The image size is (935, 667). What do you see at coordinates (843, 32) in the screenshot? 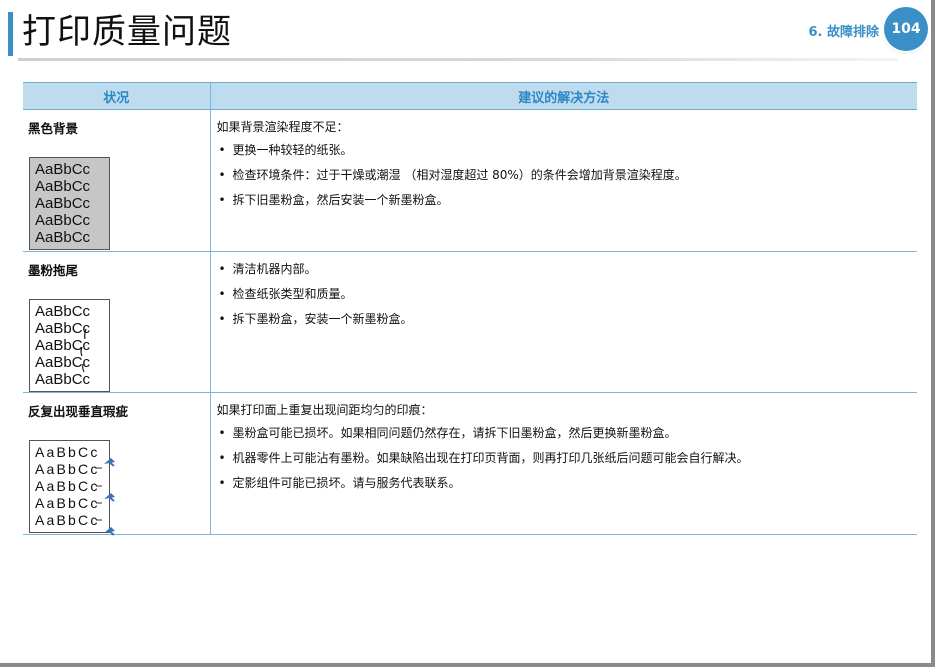
I see `chapter-label: 6. 故障排除` at bounding box center [843, 32].